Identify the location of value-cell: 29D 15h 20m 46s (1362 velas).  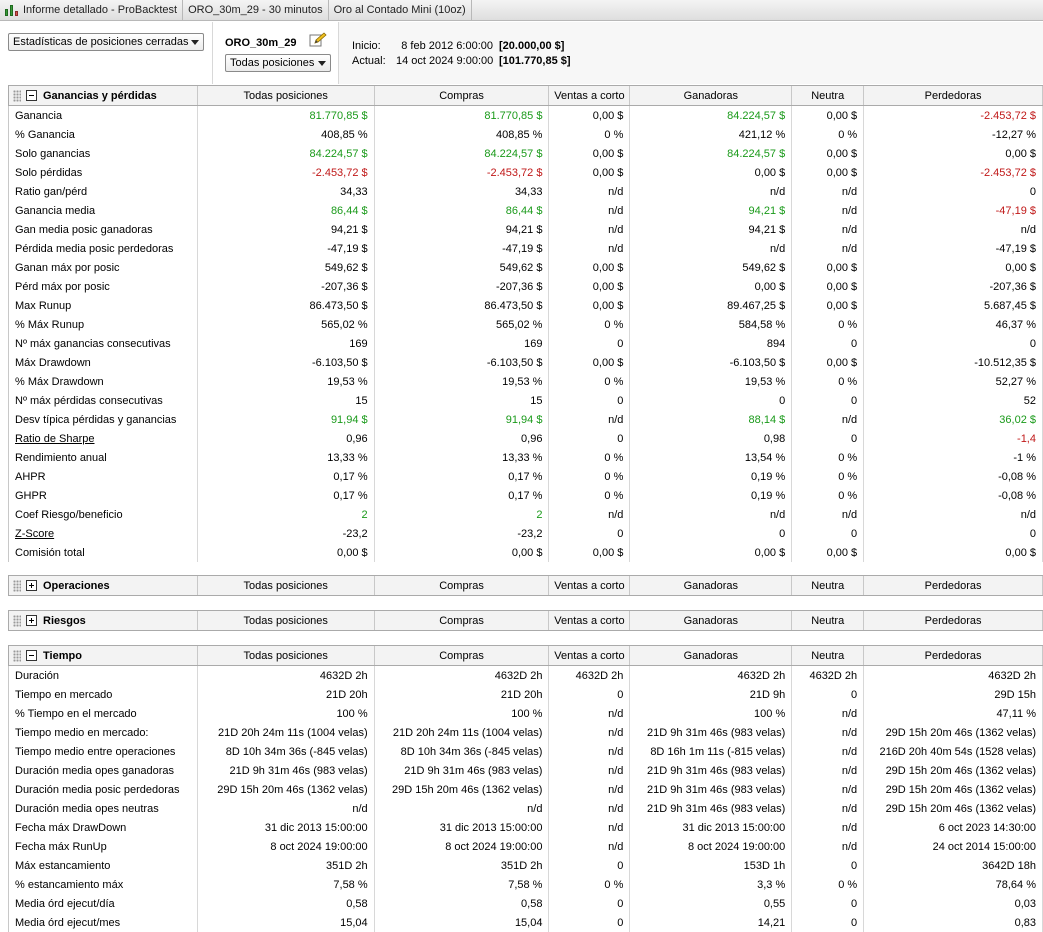
(953, 808).